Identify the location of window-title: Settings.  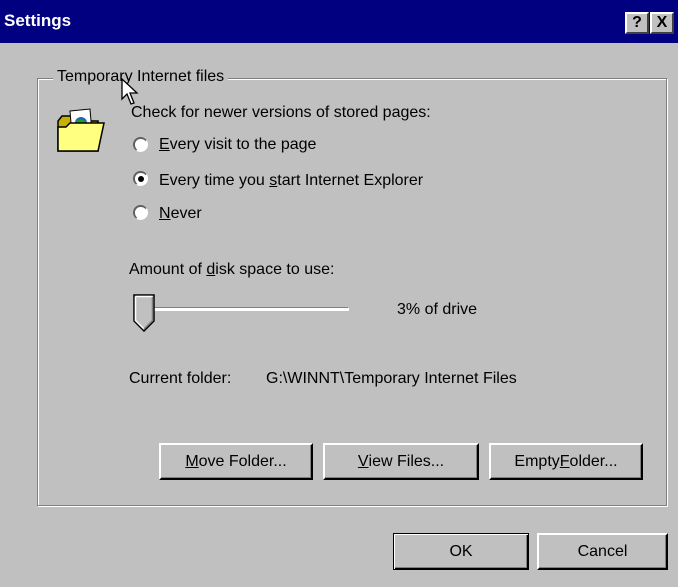
(38, 20).